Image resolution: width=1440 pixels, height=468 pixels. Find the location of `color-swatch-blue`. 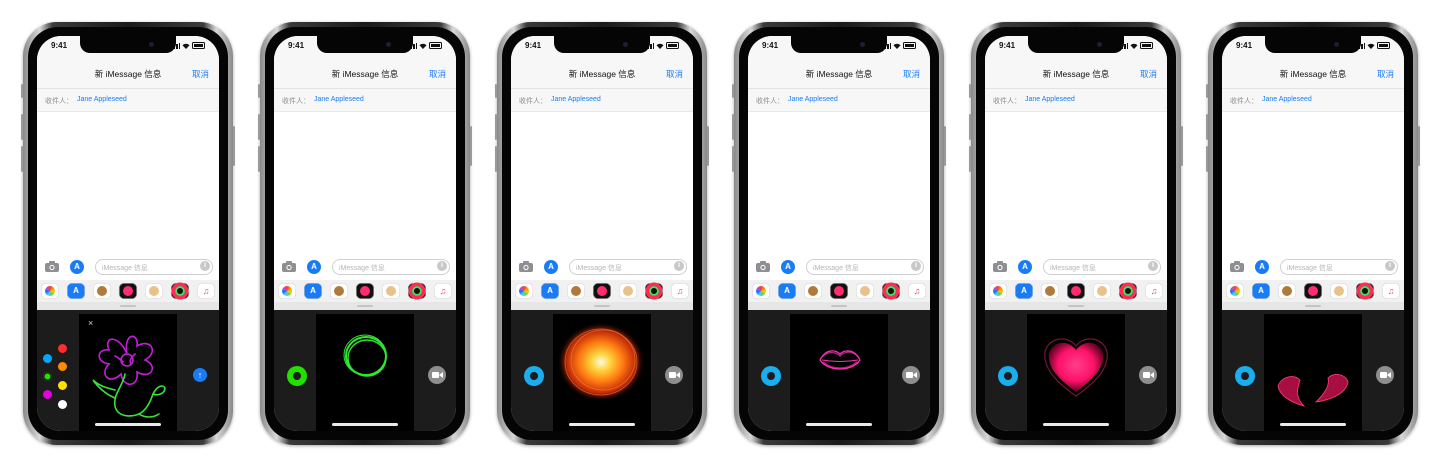

color-swatch-blue is located at coordinates (47, 358).